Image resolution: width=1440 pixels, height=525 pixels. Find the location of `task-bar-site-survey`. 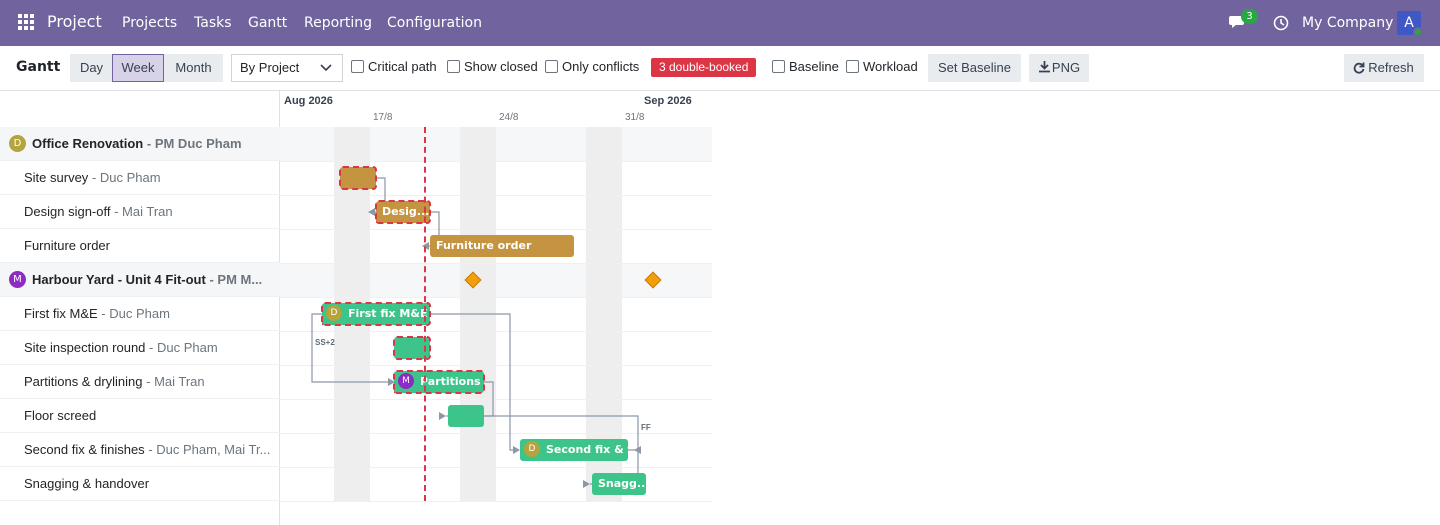

task-bar-site-survey is located at coordinates (358, 178).